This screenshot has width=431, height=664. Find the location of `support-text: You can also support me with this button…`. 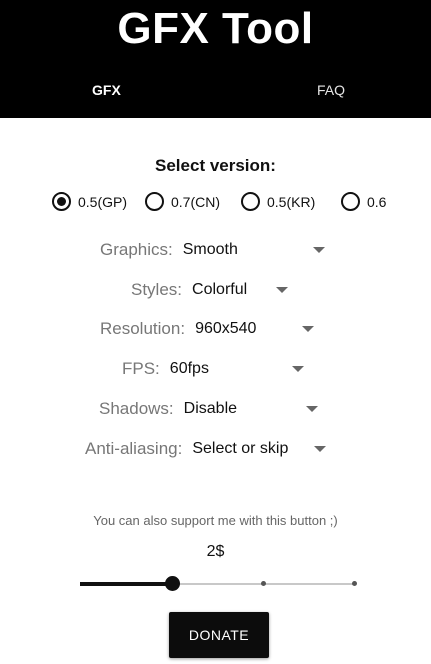

support-text: You can also support me with this button… is located at coordinates (215, 520).